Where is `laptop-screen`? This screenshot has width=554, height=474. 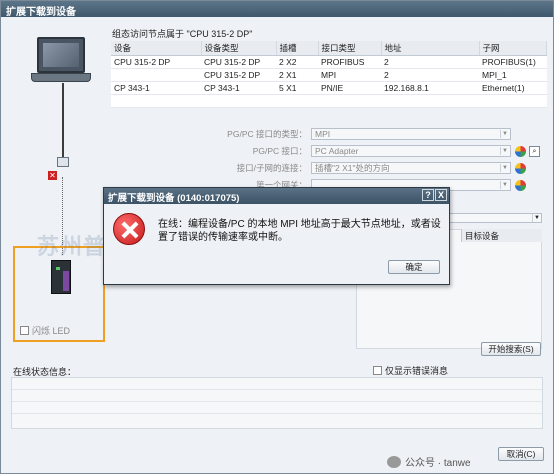
laptop-screen is located at coordinates (61, 55).